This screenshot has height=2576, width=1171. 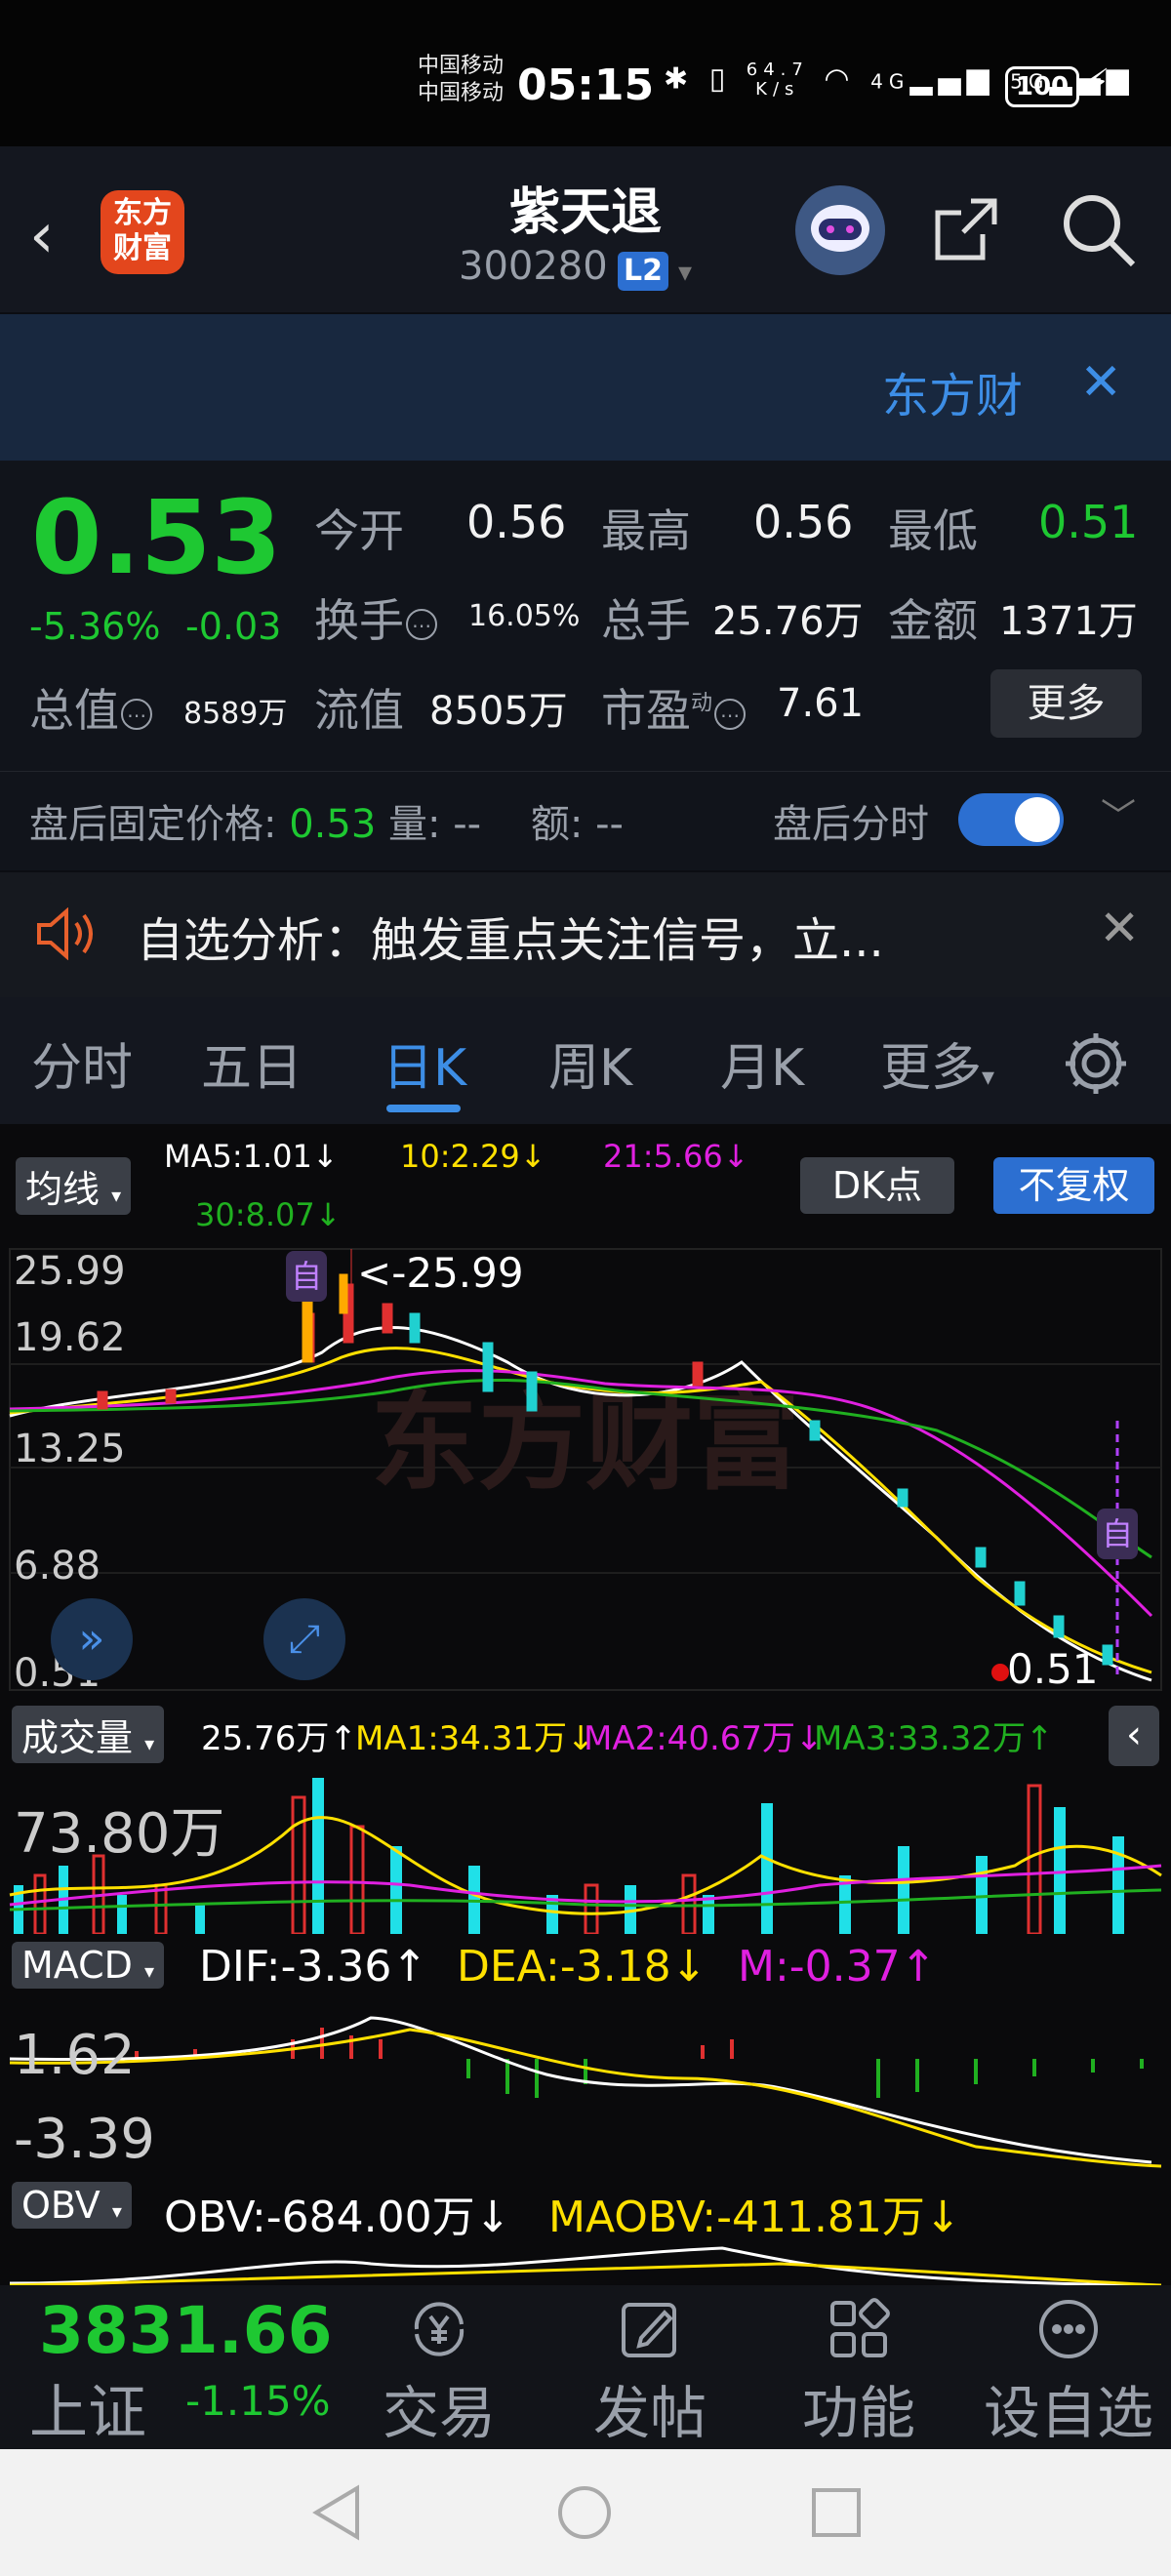 What do you see at coordinates (233, 626) in the screenshot?
I see `change-amount: -0.03` at bounding box center [233, 626].